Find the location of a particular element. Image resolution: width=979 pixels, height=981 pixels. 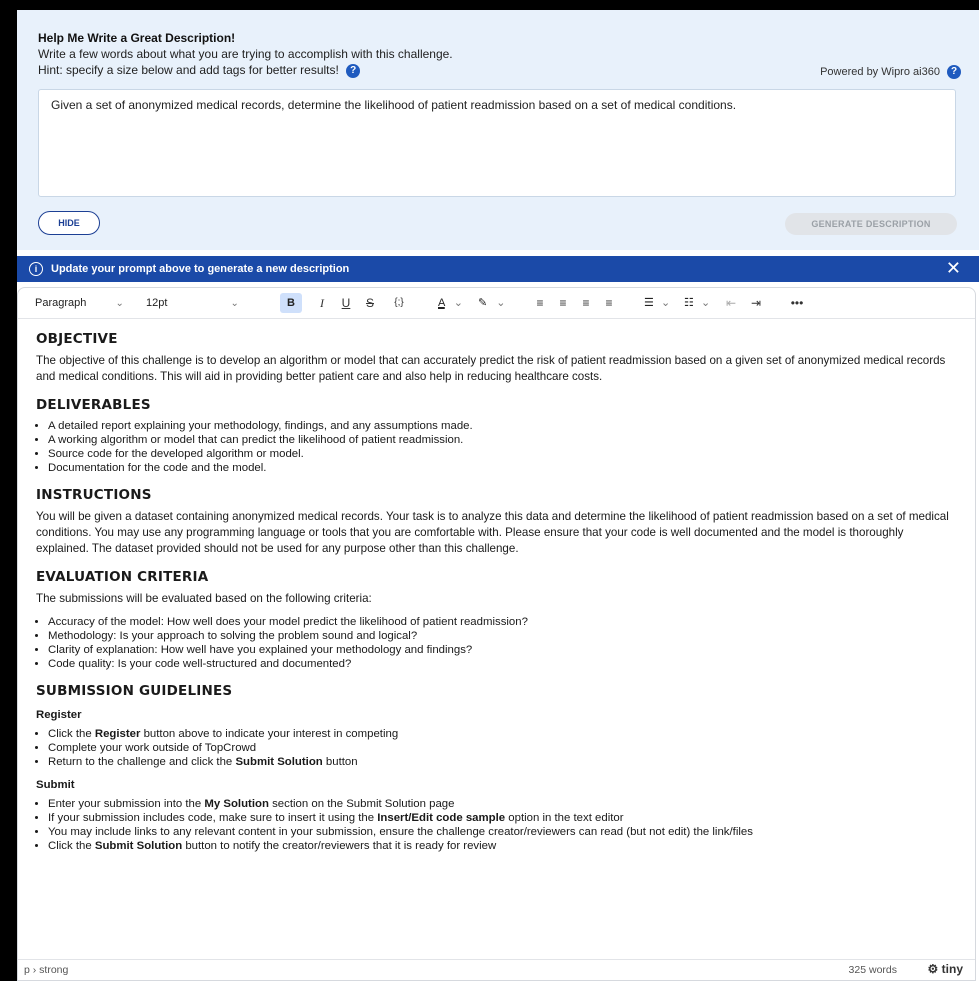

info-icon: i is located at coordinates (36, 269).